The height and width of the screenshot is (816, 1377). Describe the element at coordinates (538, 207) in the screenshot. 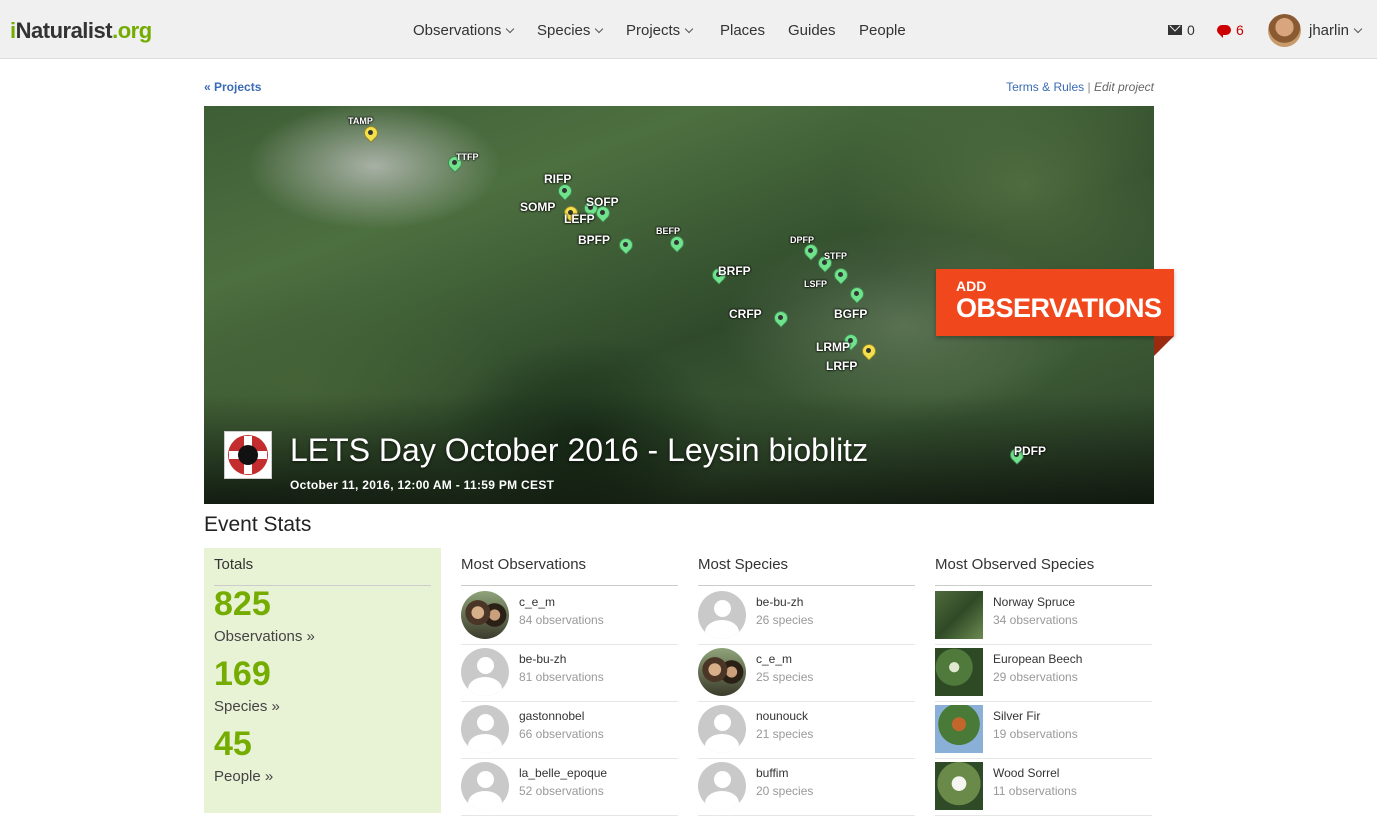

I see `map-marker-label: SOMP` at that location.